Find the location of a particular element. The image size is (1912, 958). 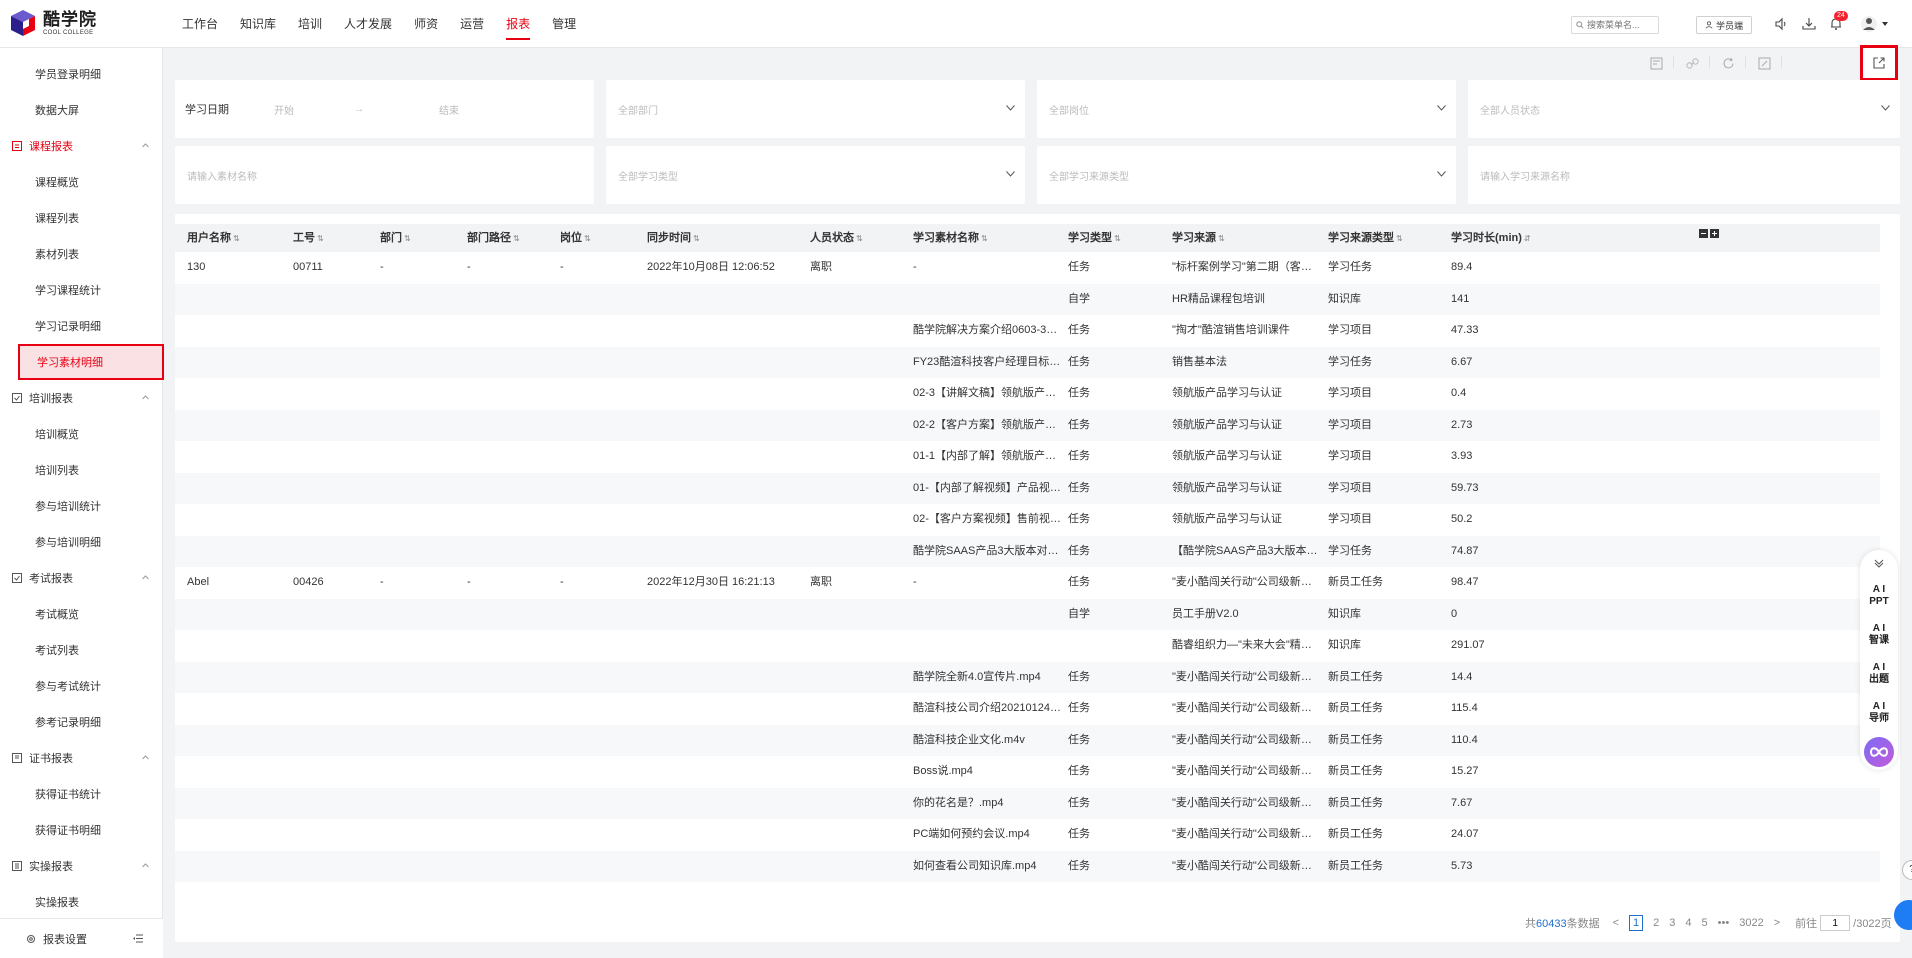

col-learning-duration-header: 学习时长(min) ⇵ is located at coordinates (1491, 238).